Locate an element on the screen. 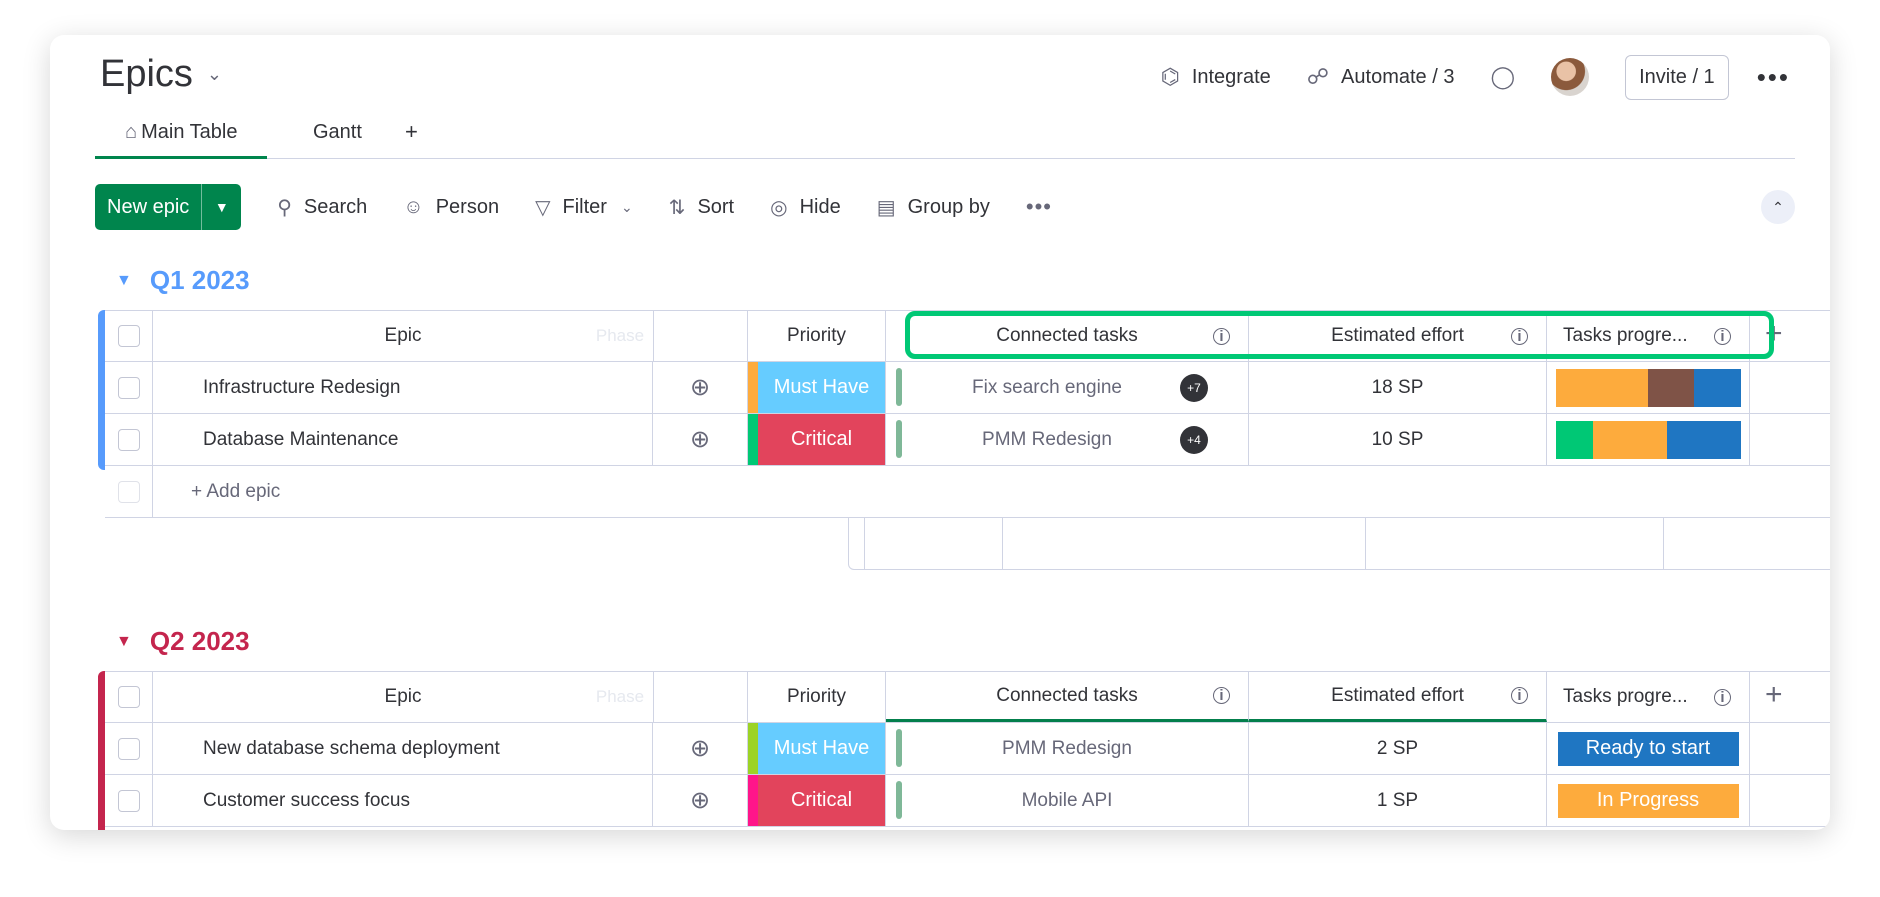  new-epic-button: New epic ▼ is located at coordinates (168, 207).